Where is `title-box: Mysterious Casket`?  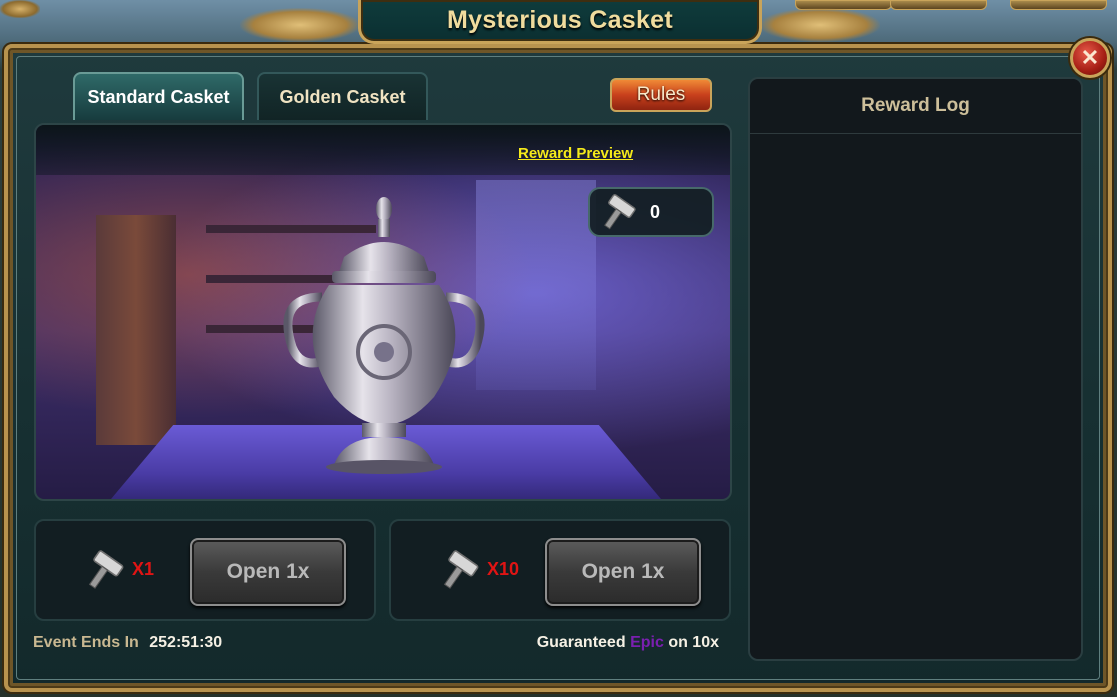 title-box: Mysterious Casket is located at coordinates (560, 22).